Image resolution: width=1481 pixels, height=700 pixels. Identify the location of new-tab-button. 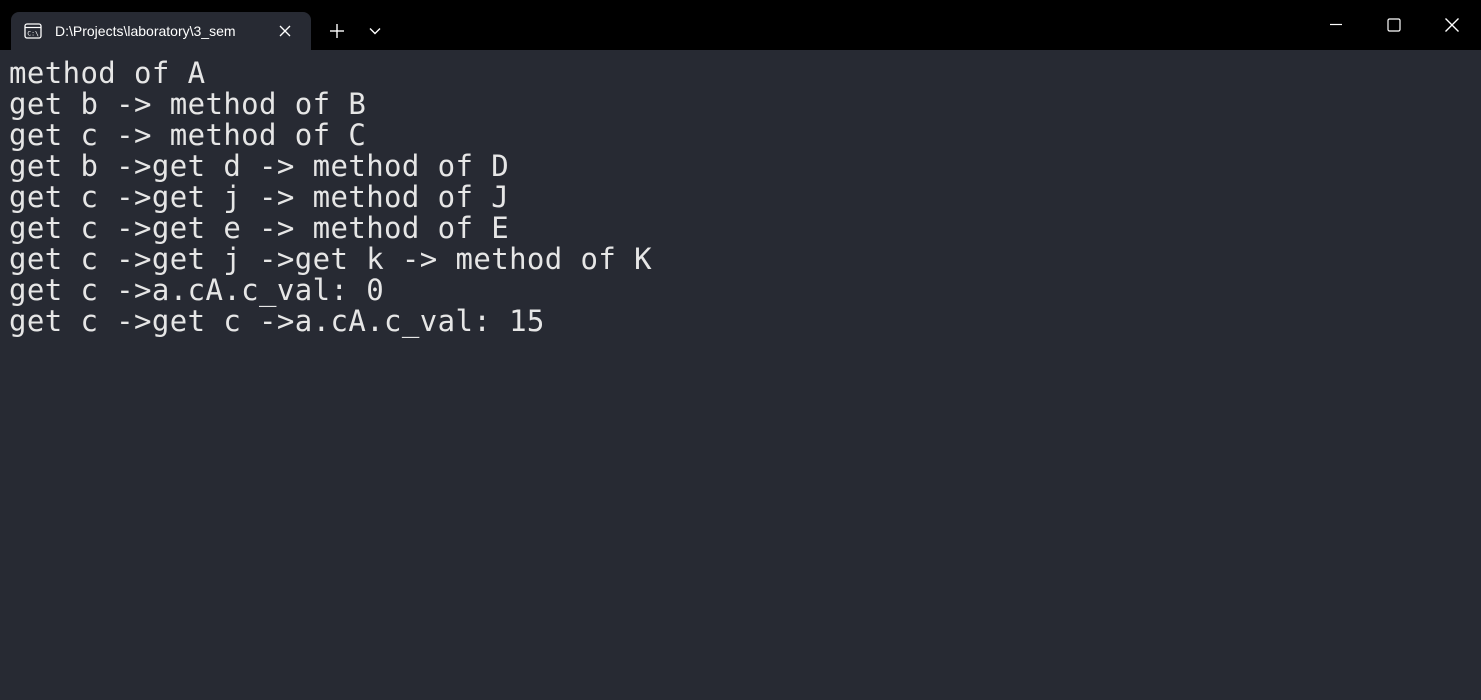
(337, 31).